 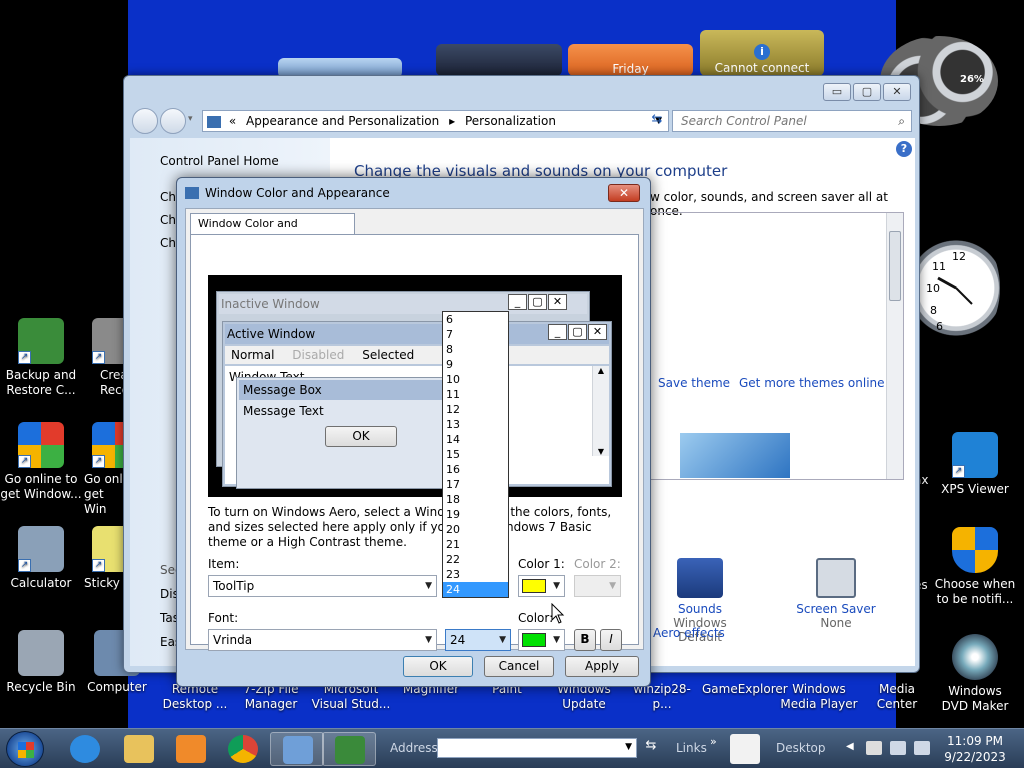 What do you see at coordinates (657, 121) in the screenshot?
I see `refresh-icon: ⇆` at bounding box center [657, 121].